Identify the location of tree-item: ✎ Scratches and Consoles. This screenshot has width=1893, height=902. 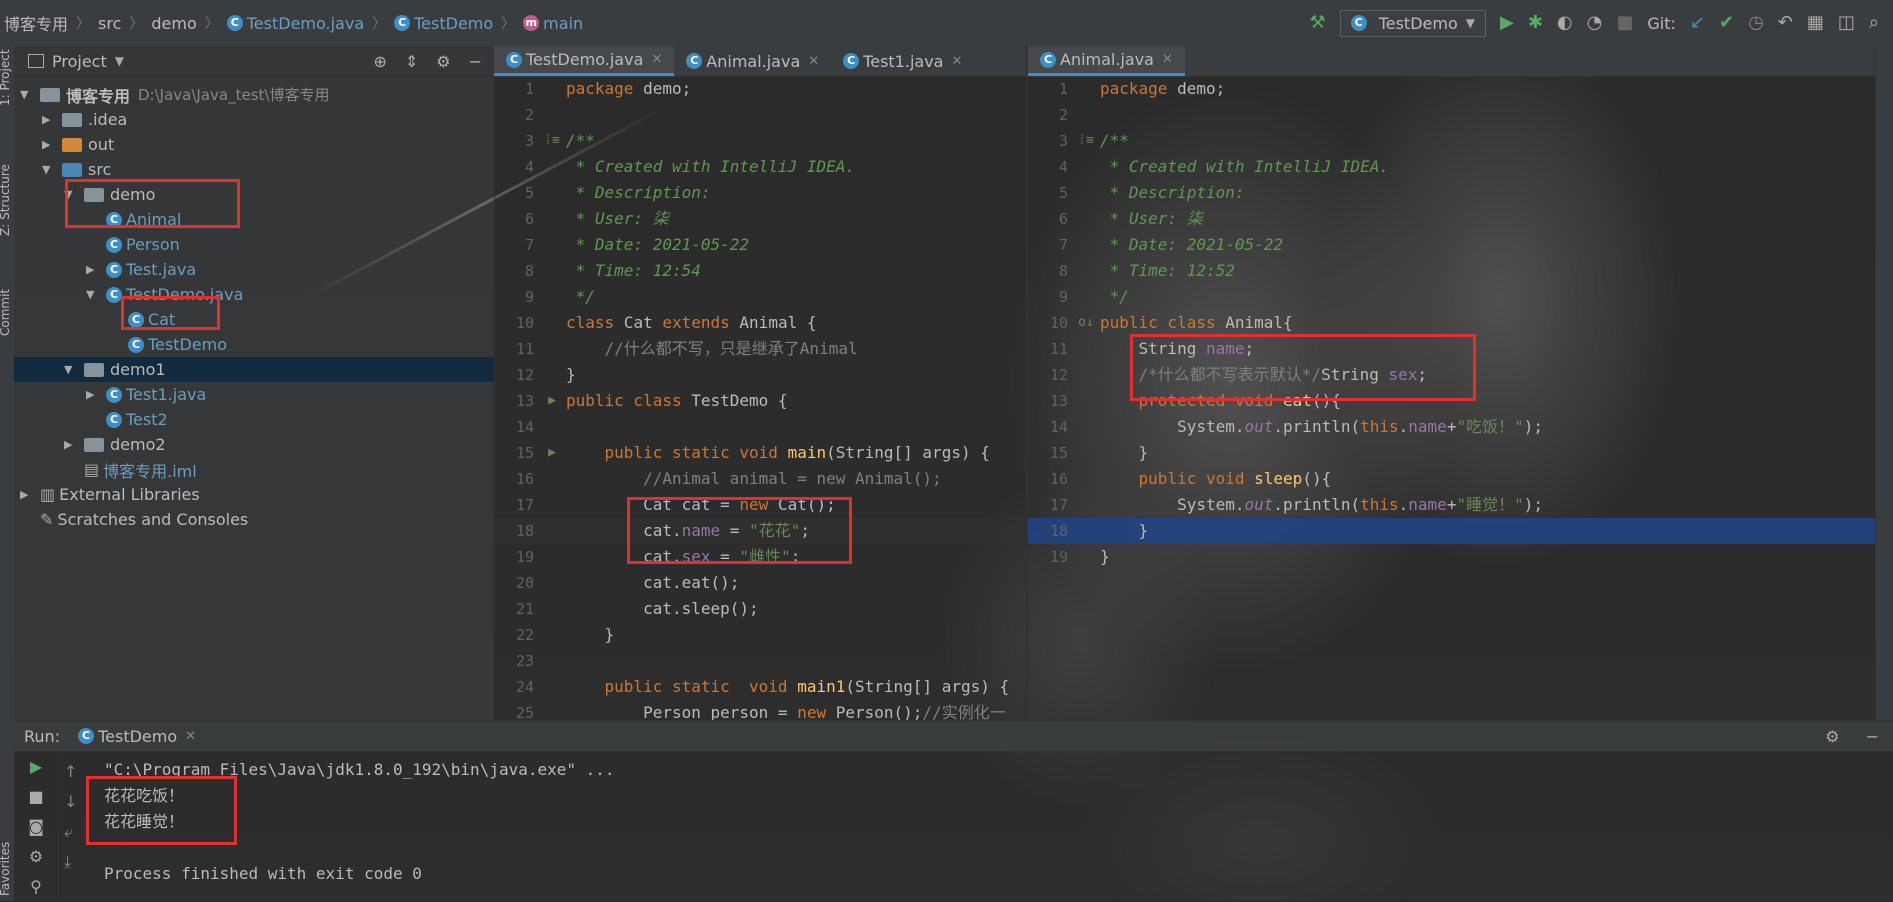
(254, 519).